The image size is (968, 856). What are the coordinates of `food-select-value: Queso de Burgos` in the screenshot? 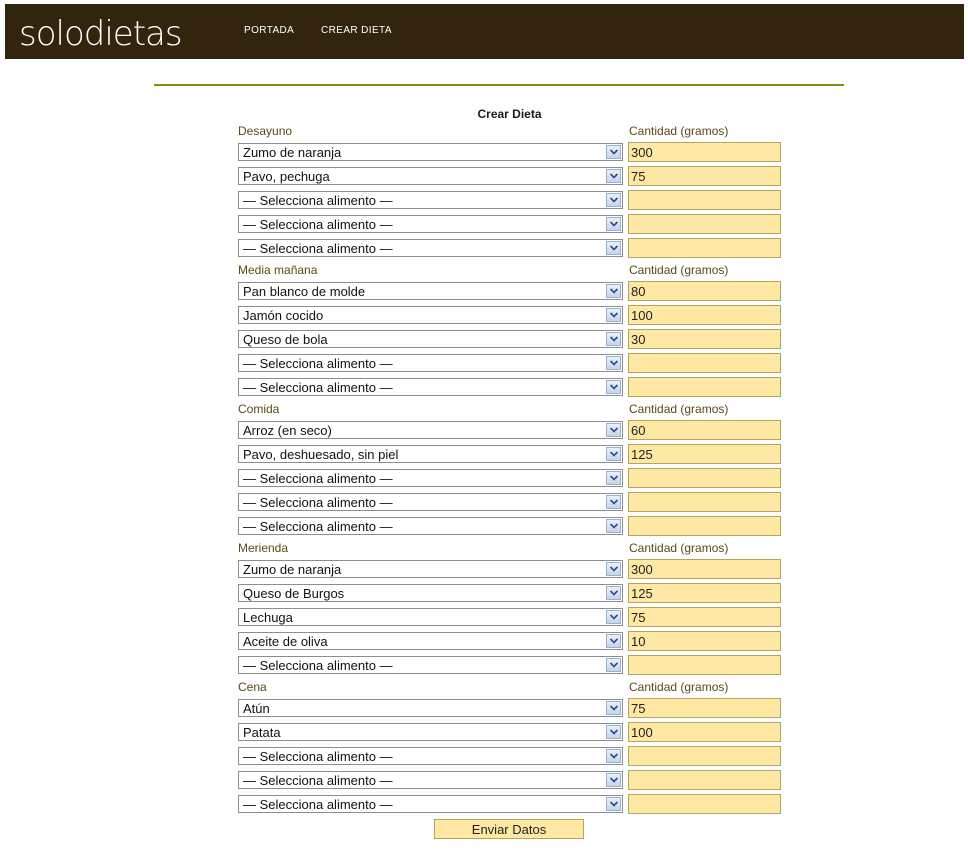 It's located at (294, 593).